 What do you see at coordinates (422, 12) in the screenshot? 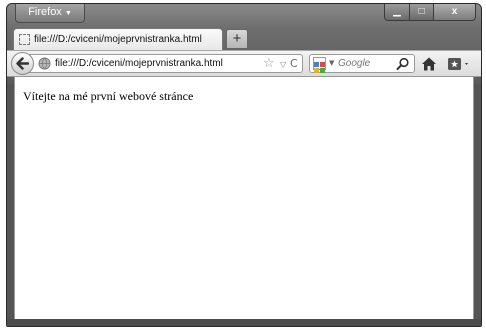
I see `maximize-button: □` at bounding box center [422, 12].